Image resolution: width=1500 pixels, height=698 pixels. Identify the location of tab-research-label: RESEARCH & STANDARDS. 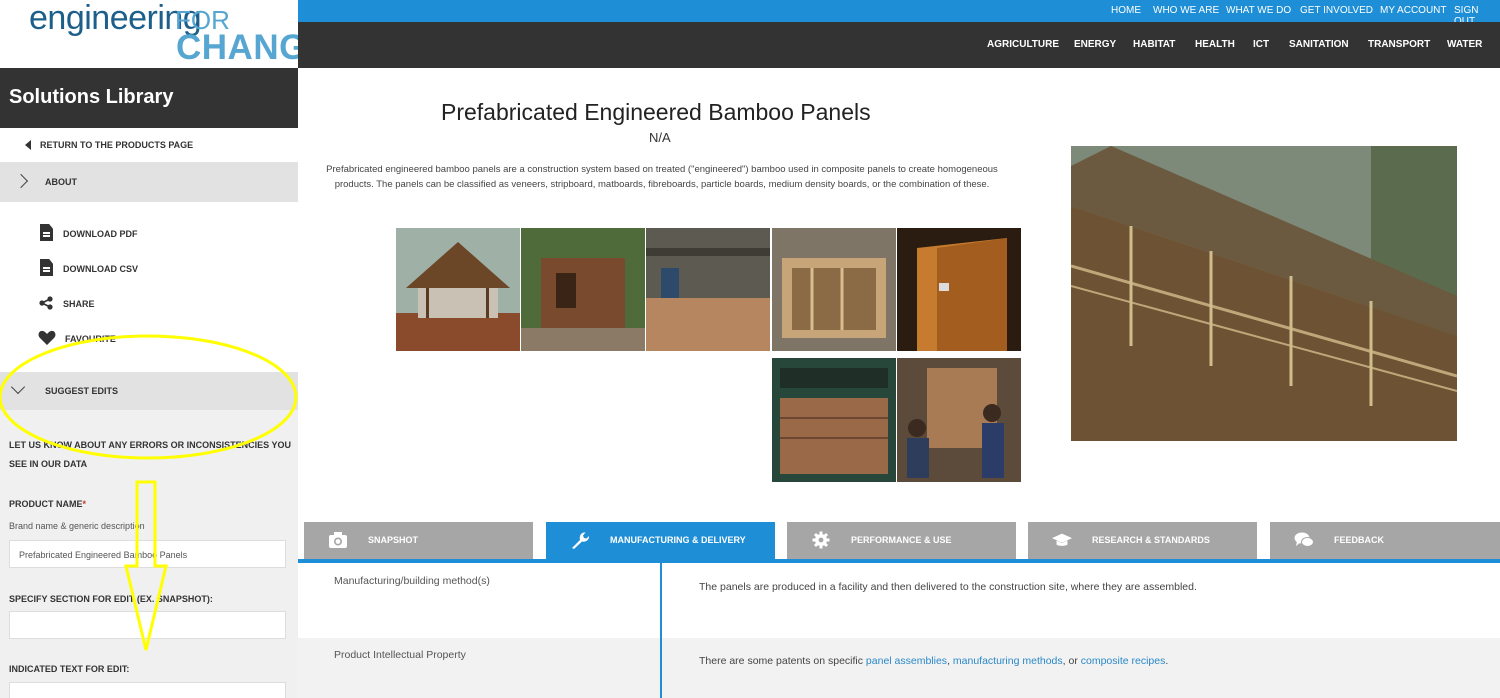
(1151, 540).